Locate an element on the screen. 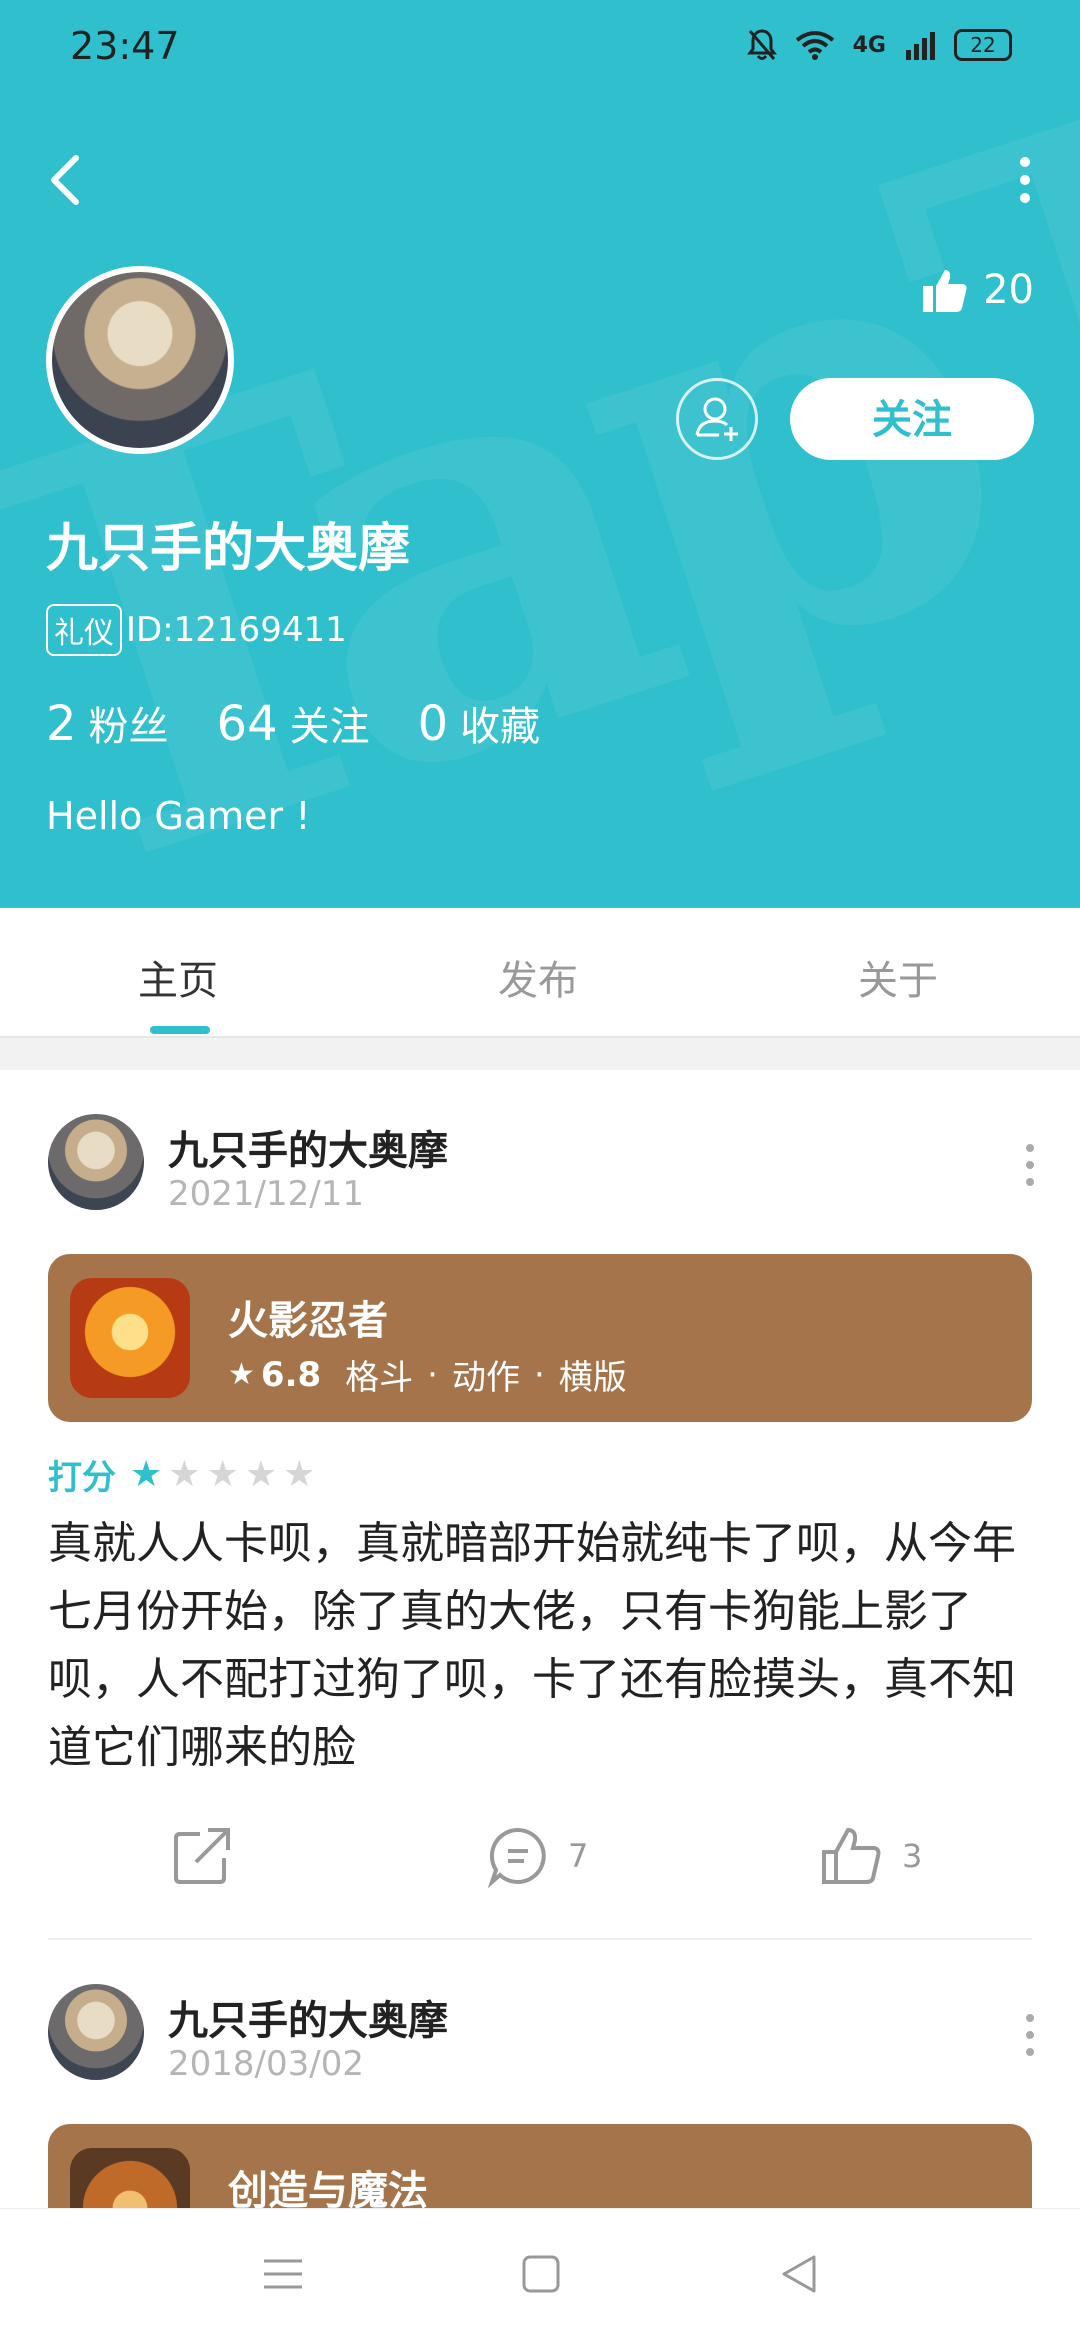 This screenshot has width=1080, height=2341. game-tag: 动作 is located at coordinates (485, 1378).